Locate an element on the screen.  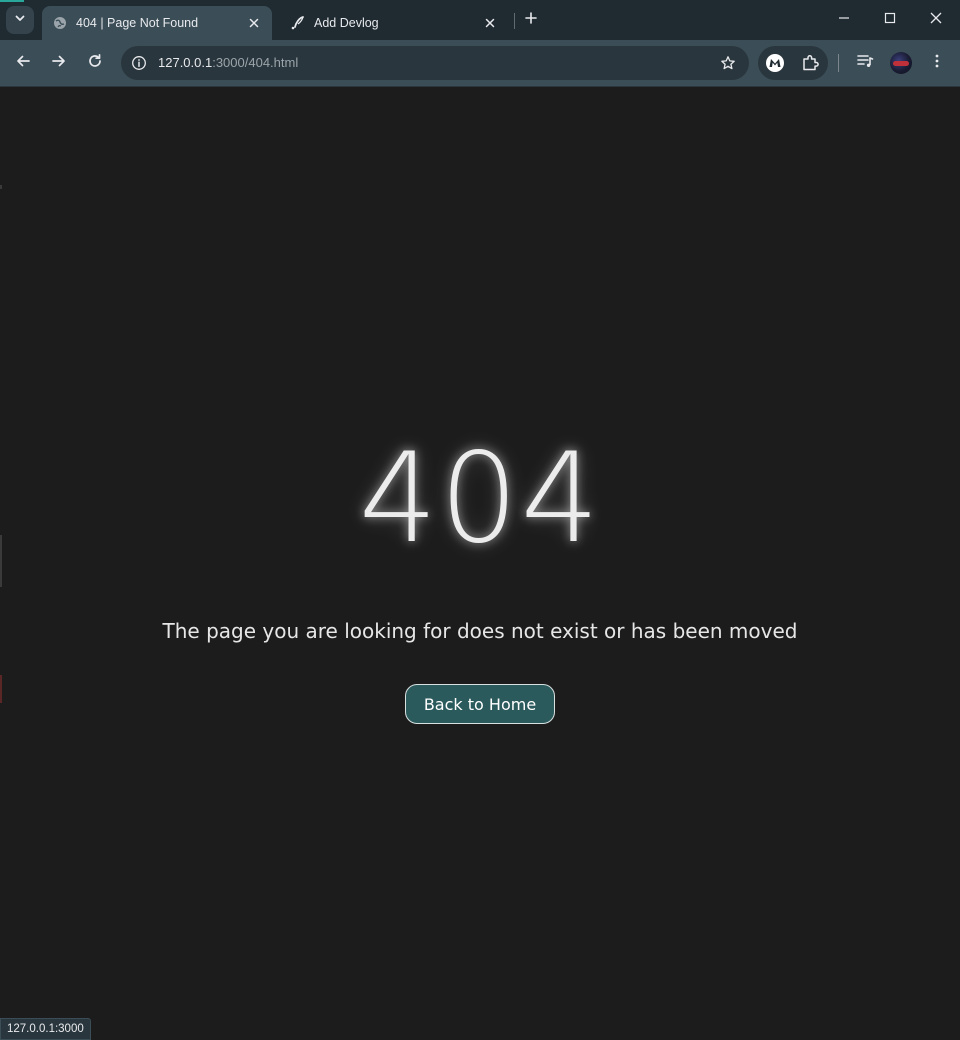
url-host: 127.0.0.1 is located at coordinates (185, 62).